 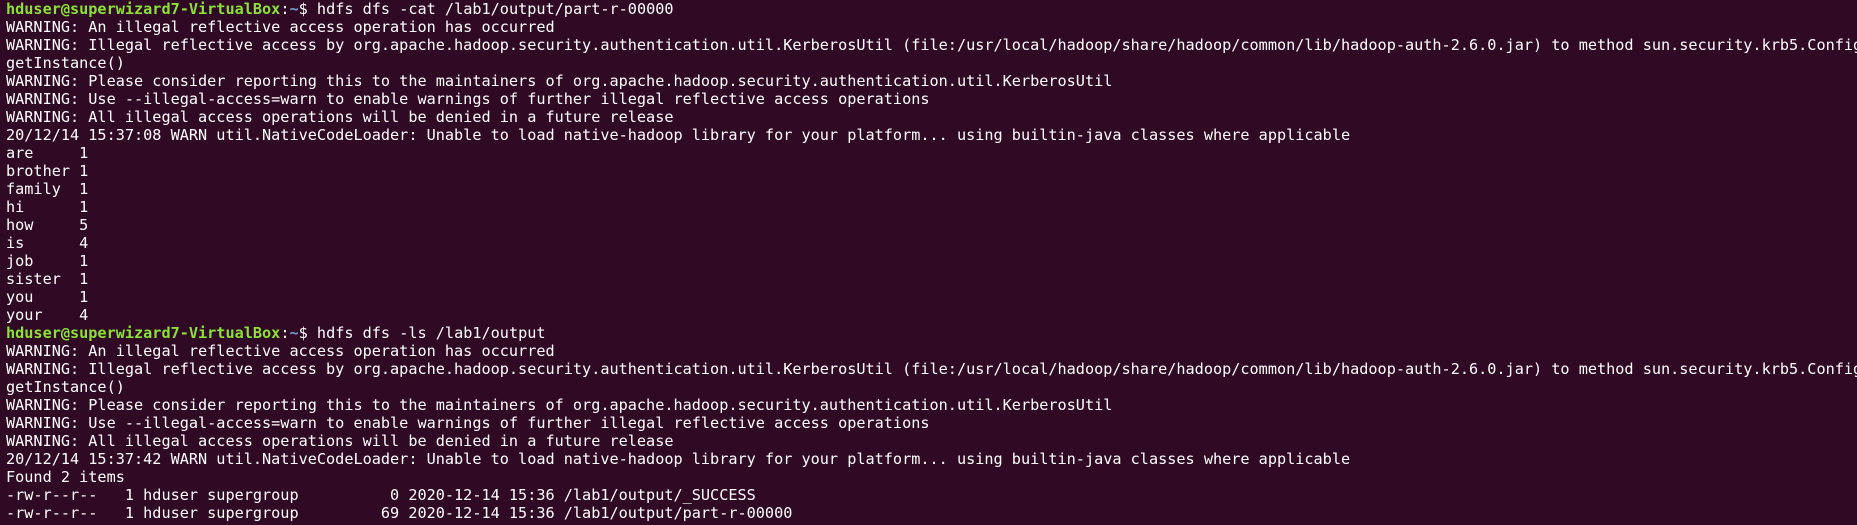 What do you see at coordinates (931, 171) in the screenshot?
I see `output-line: brother 1` at bounding box center [931, 171].